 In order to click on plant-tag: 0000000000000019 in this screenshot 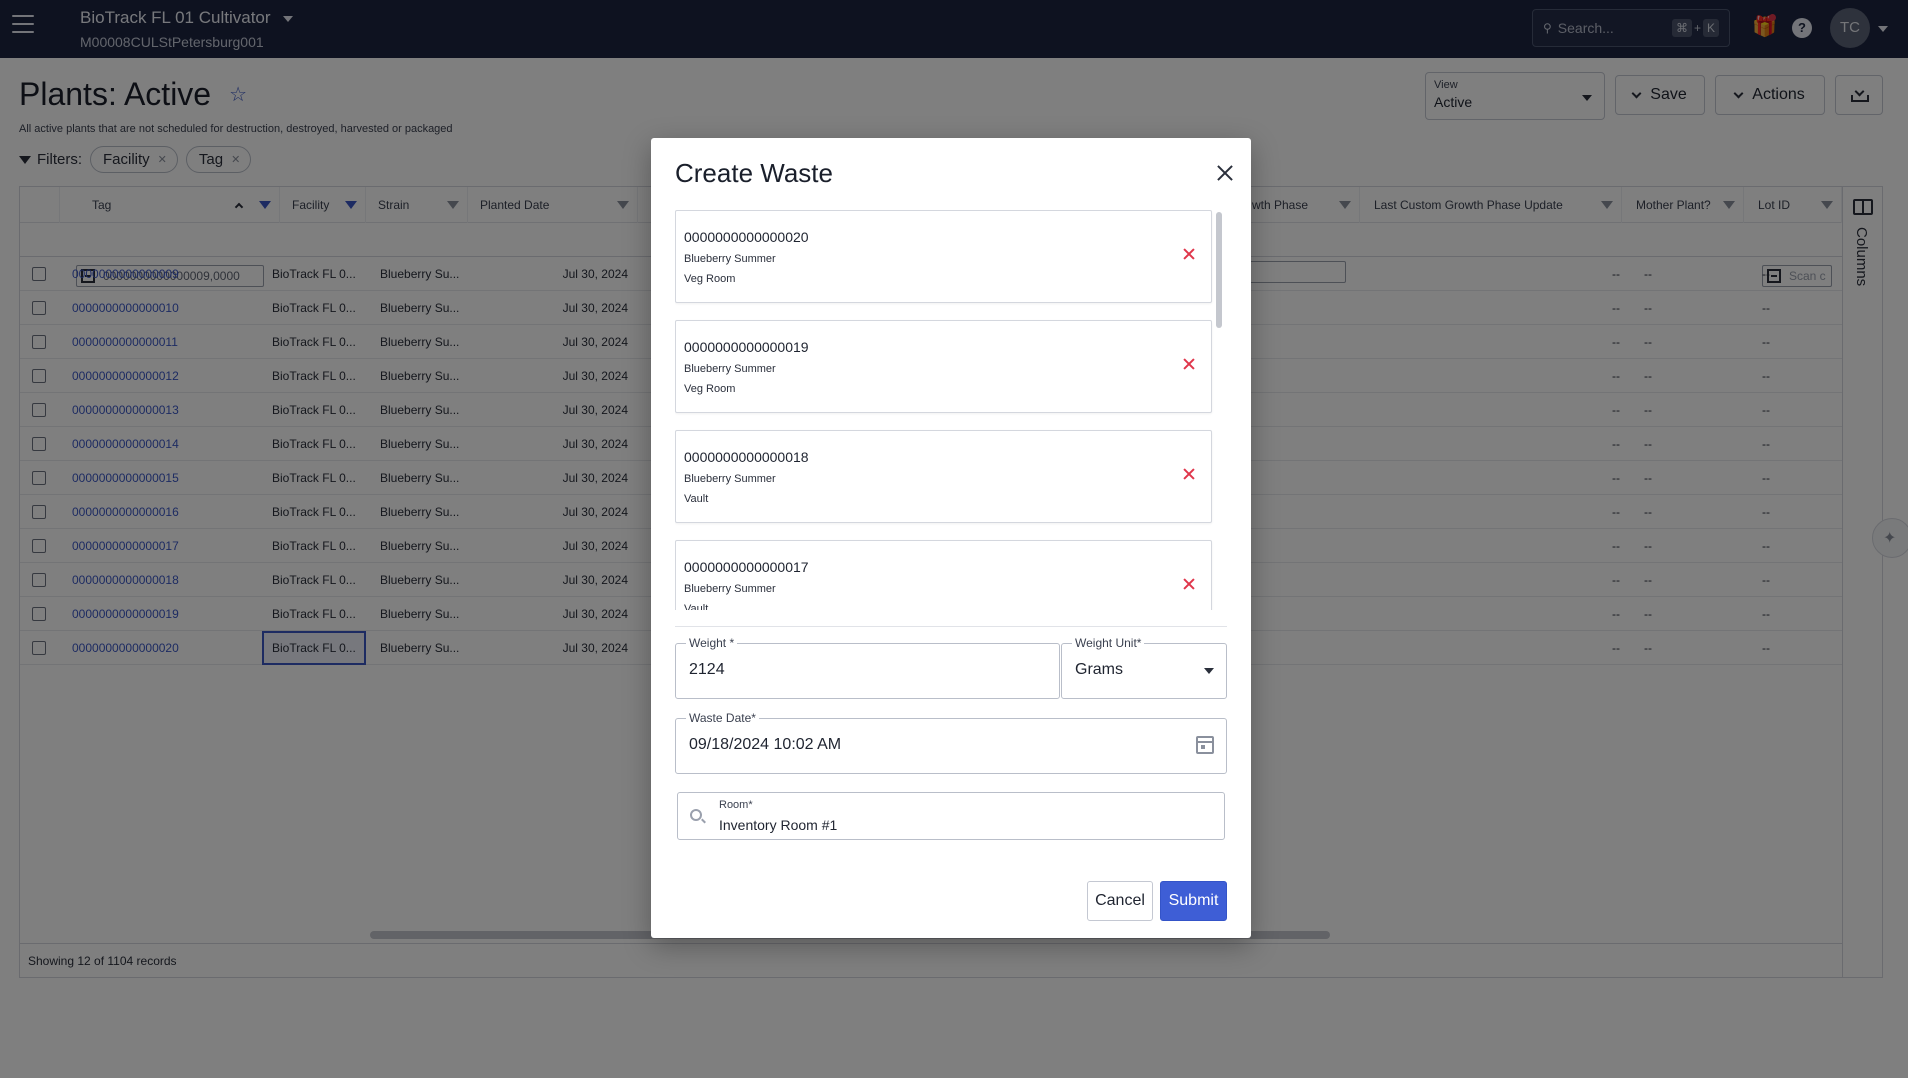, I will do `click(746, 347)`.